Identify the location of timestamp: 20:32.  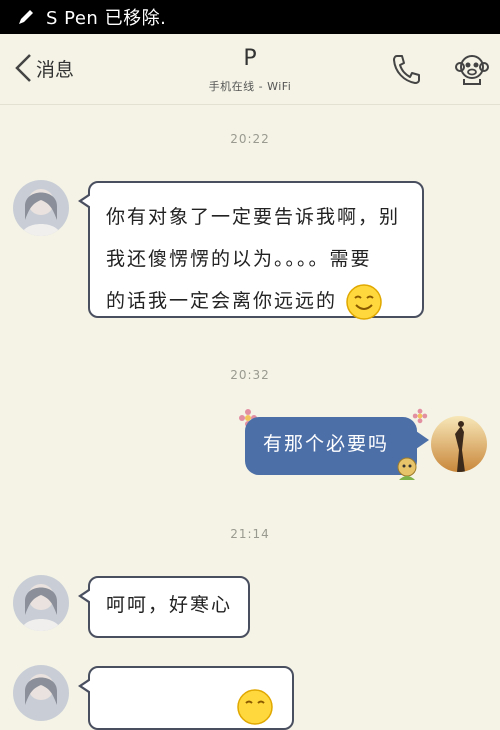
(250, 375).